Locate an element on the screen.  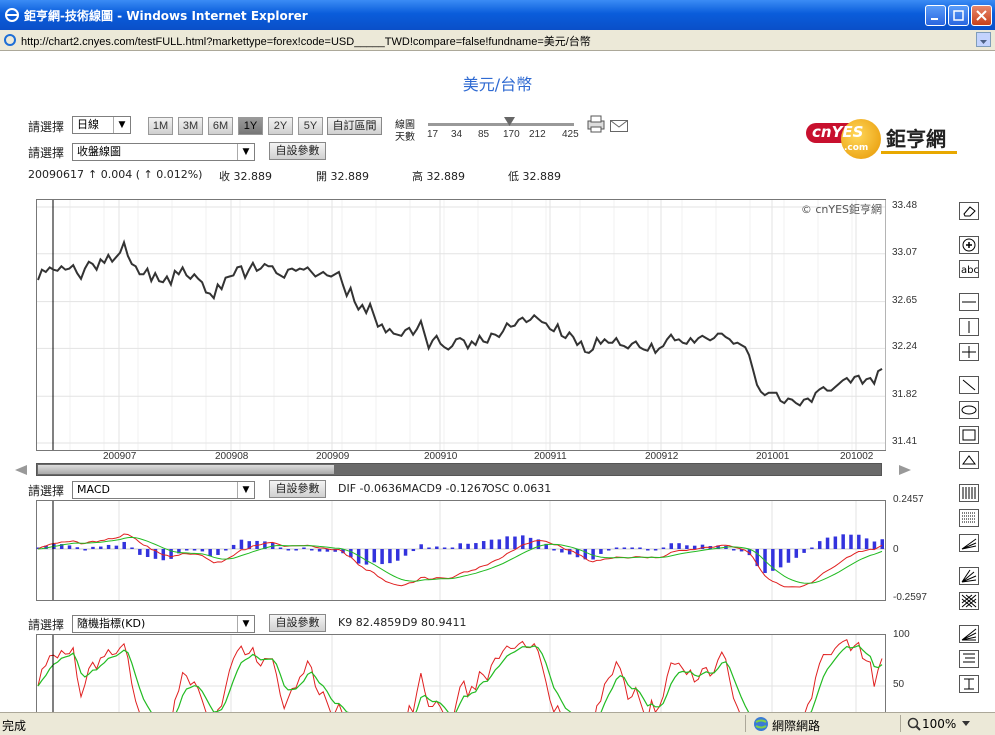
macd-select: MACD ▼ is located at coordinates (163, 490).